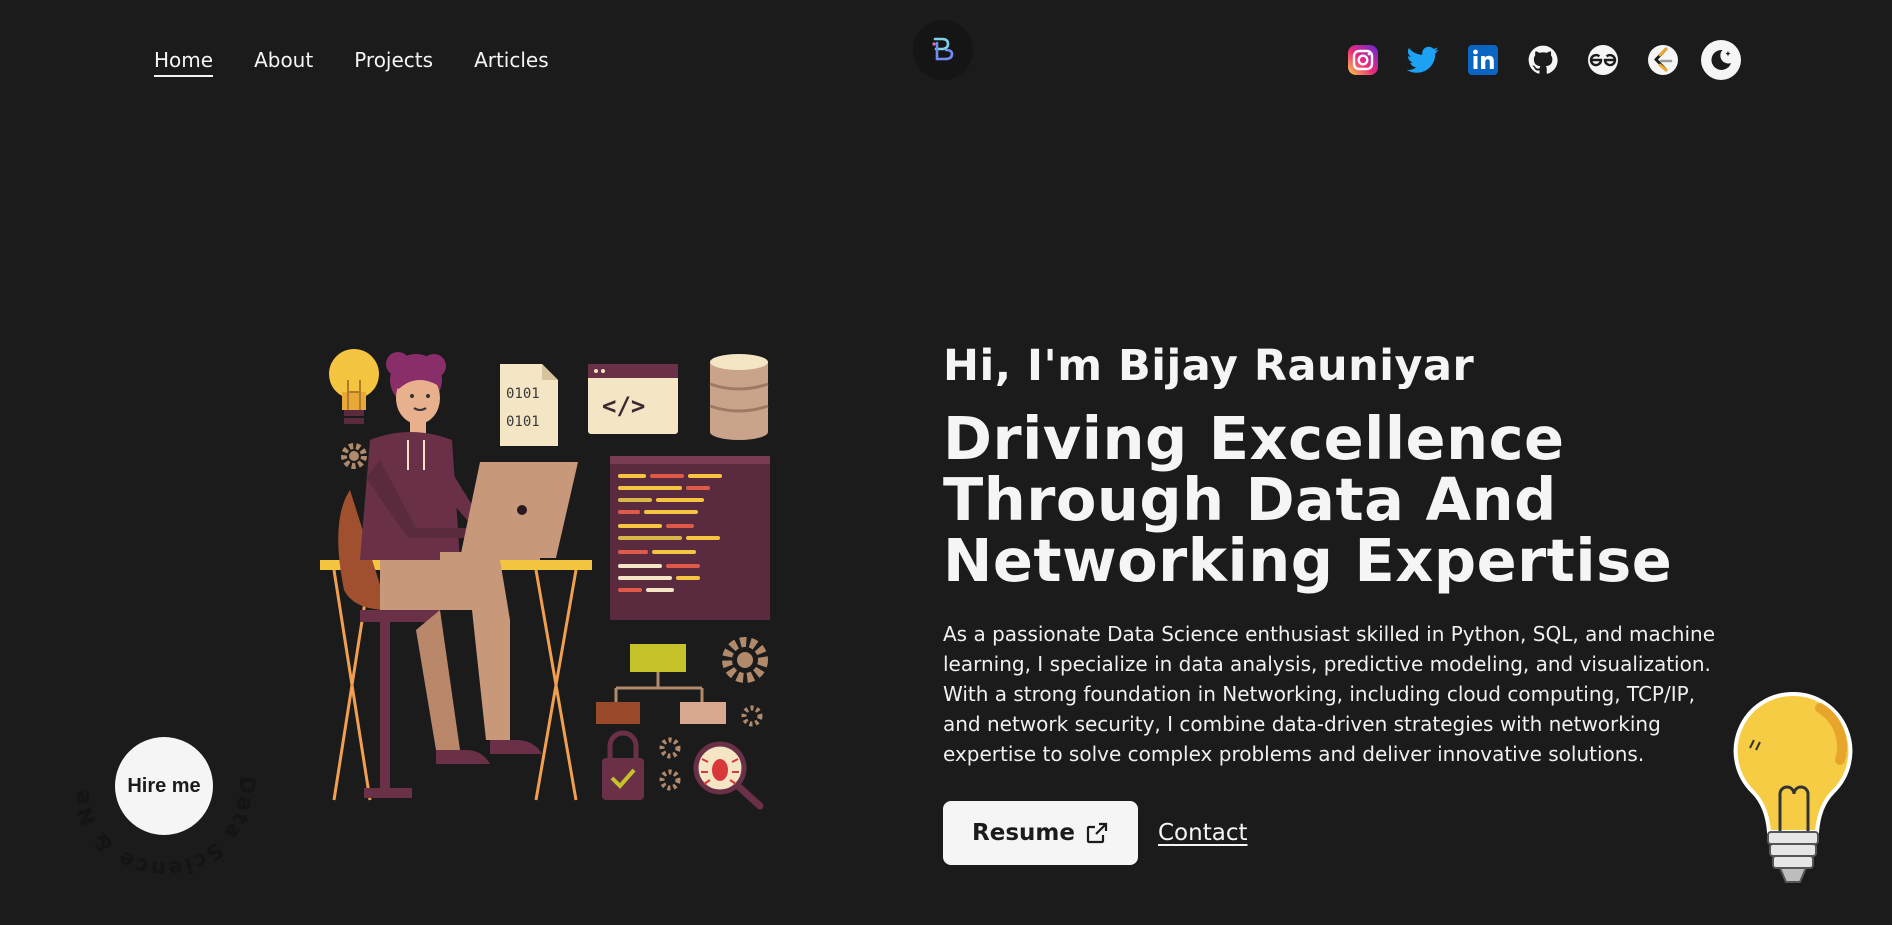  I want to click on leetcode-icon, so click(1663, 60).